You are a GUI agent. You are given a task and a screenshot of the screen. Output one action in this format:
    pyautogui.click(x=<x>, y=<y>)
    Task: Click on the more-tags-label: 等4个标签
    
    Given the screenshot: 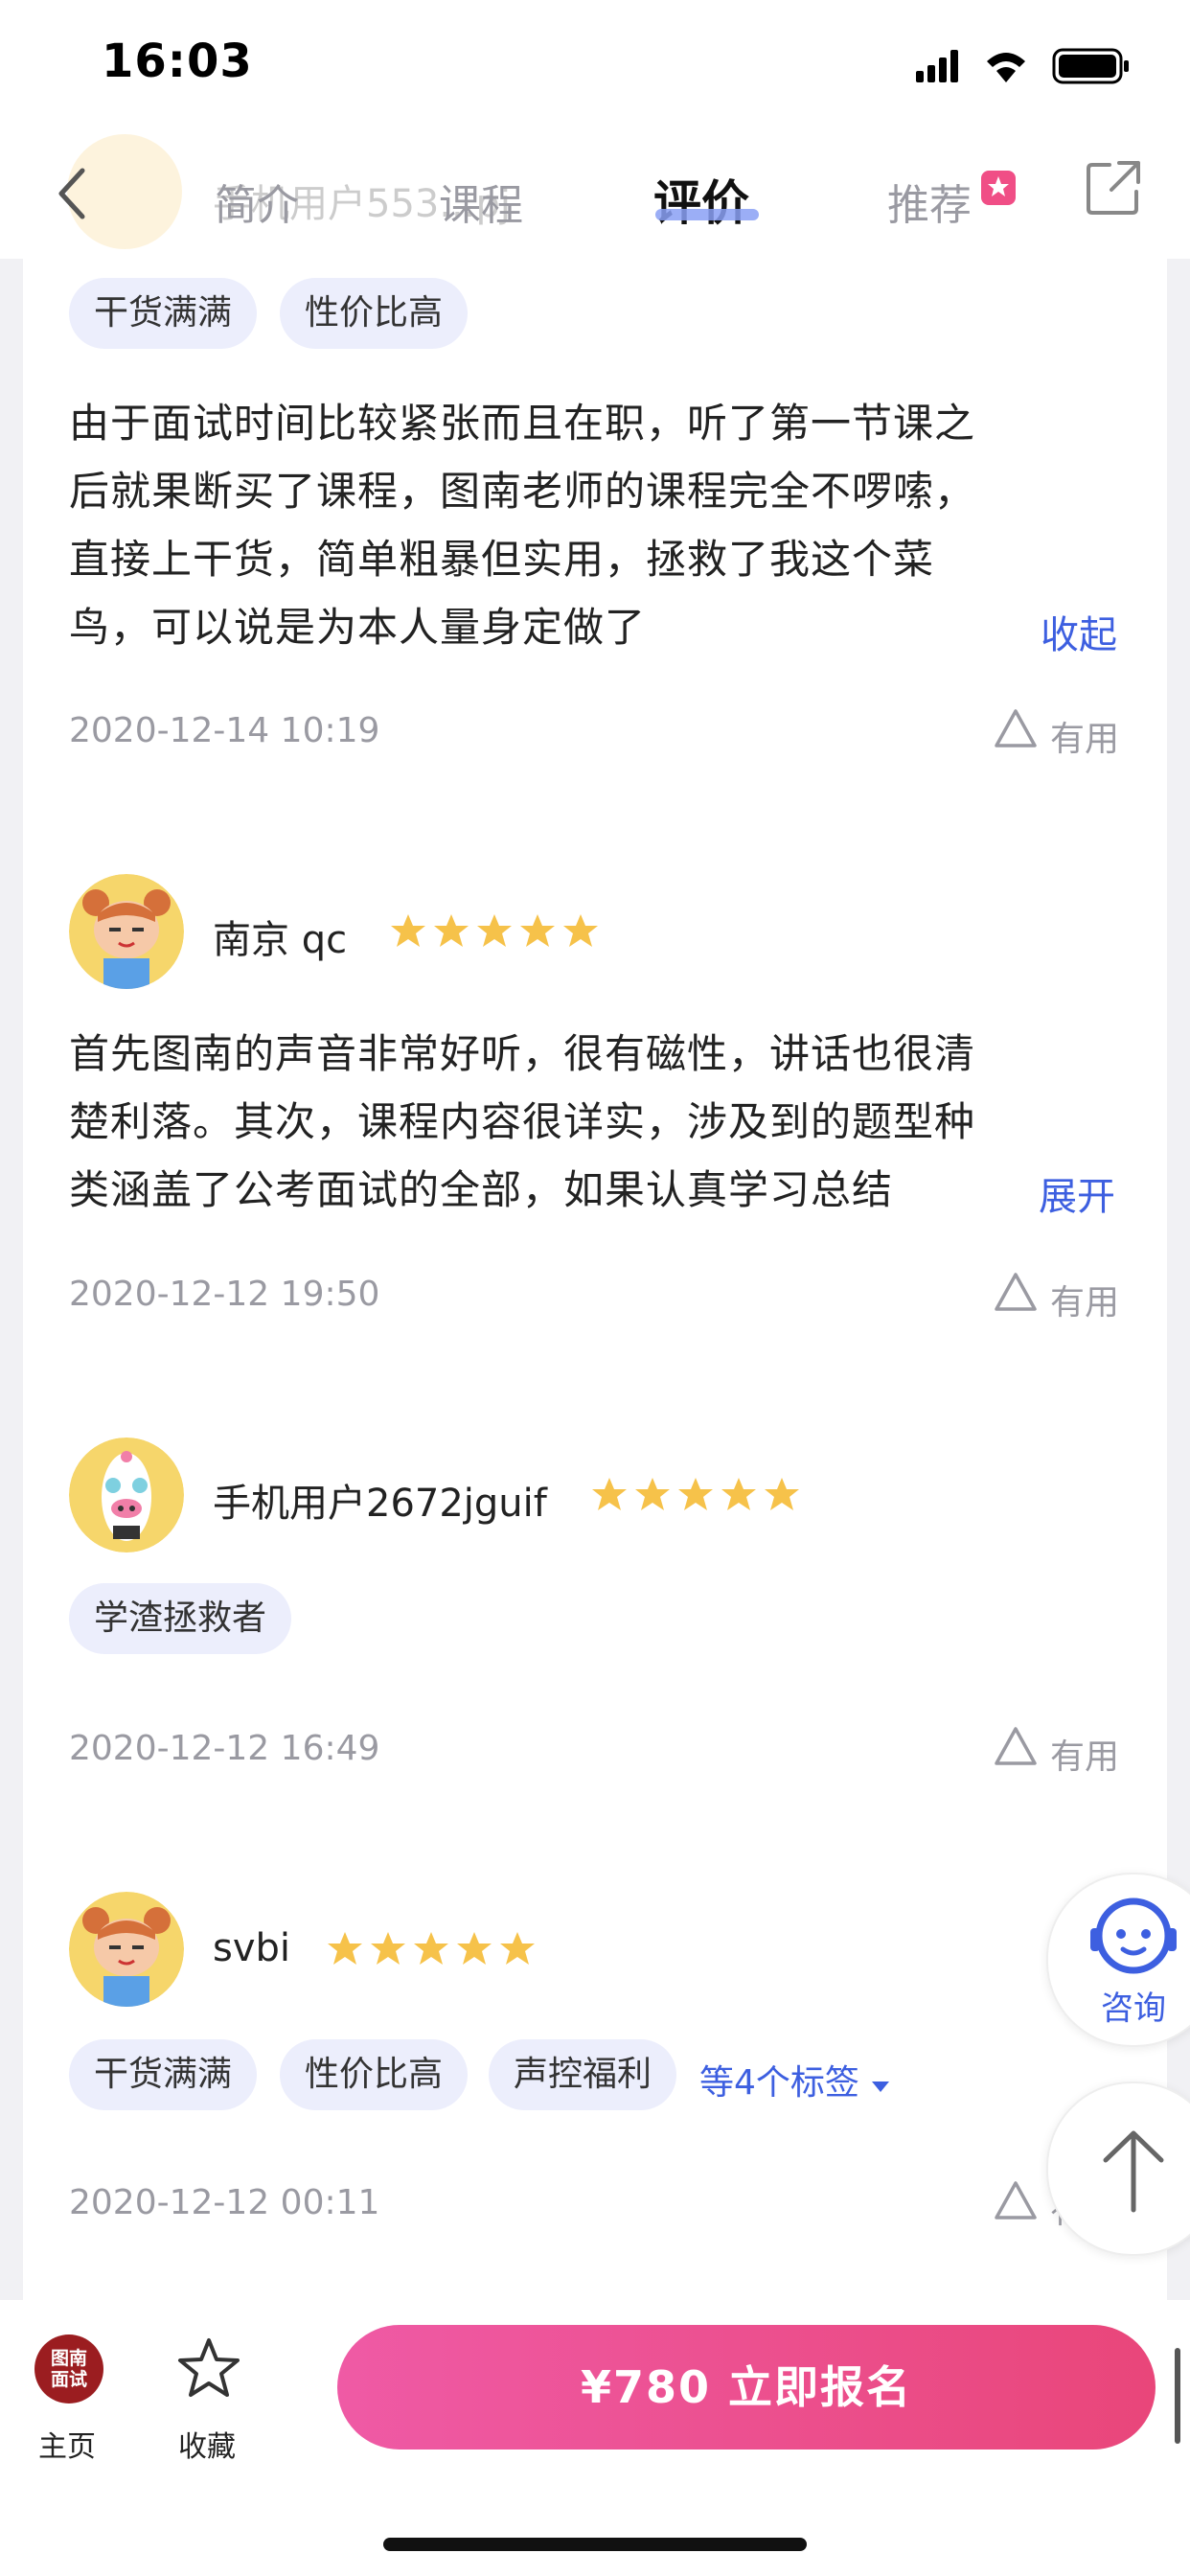 What is the action you would take?
    pyautogui.click(x=779, y=2083)
    